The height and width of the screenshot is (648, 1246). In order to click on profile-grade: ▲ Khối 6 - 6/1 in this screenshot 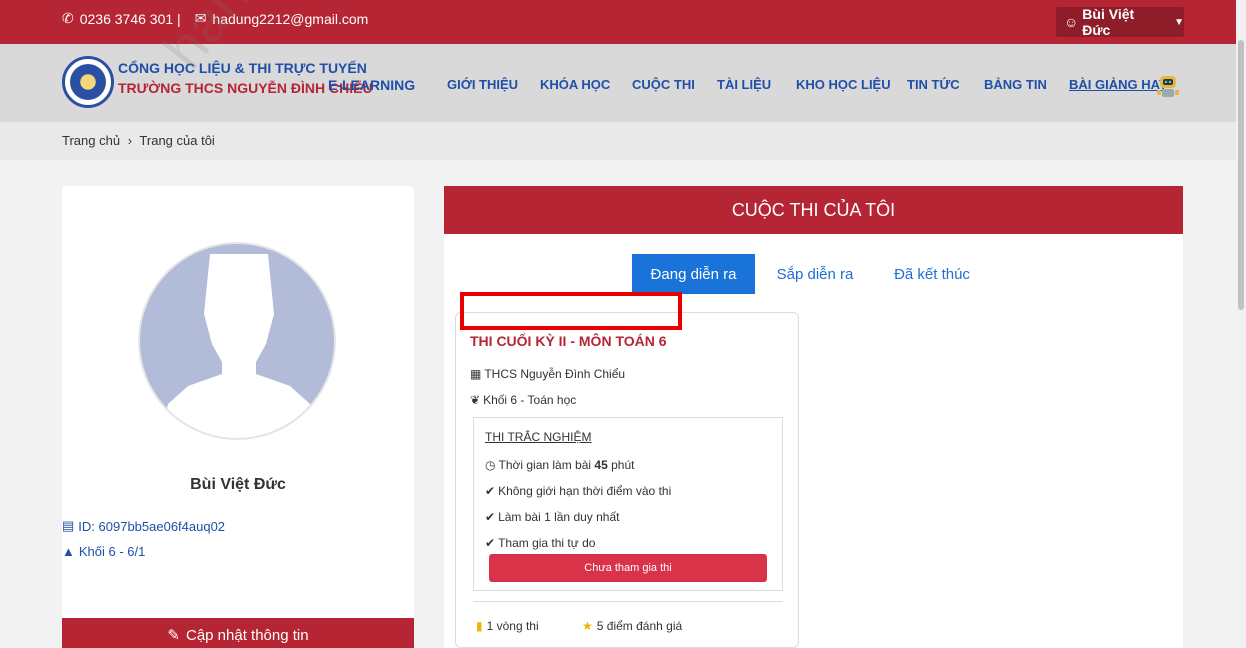, I will do `click(103, 551)`.